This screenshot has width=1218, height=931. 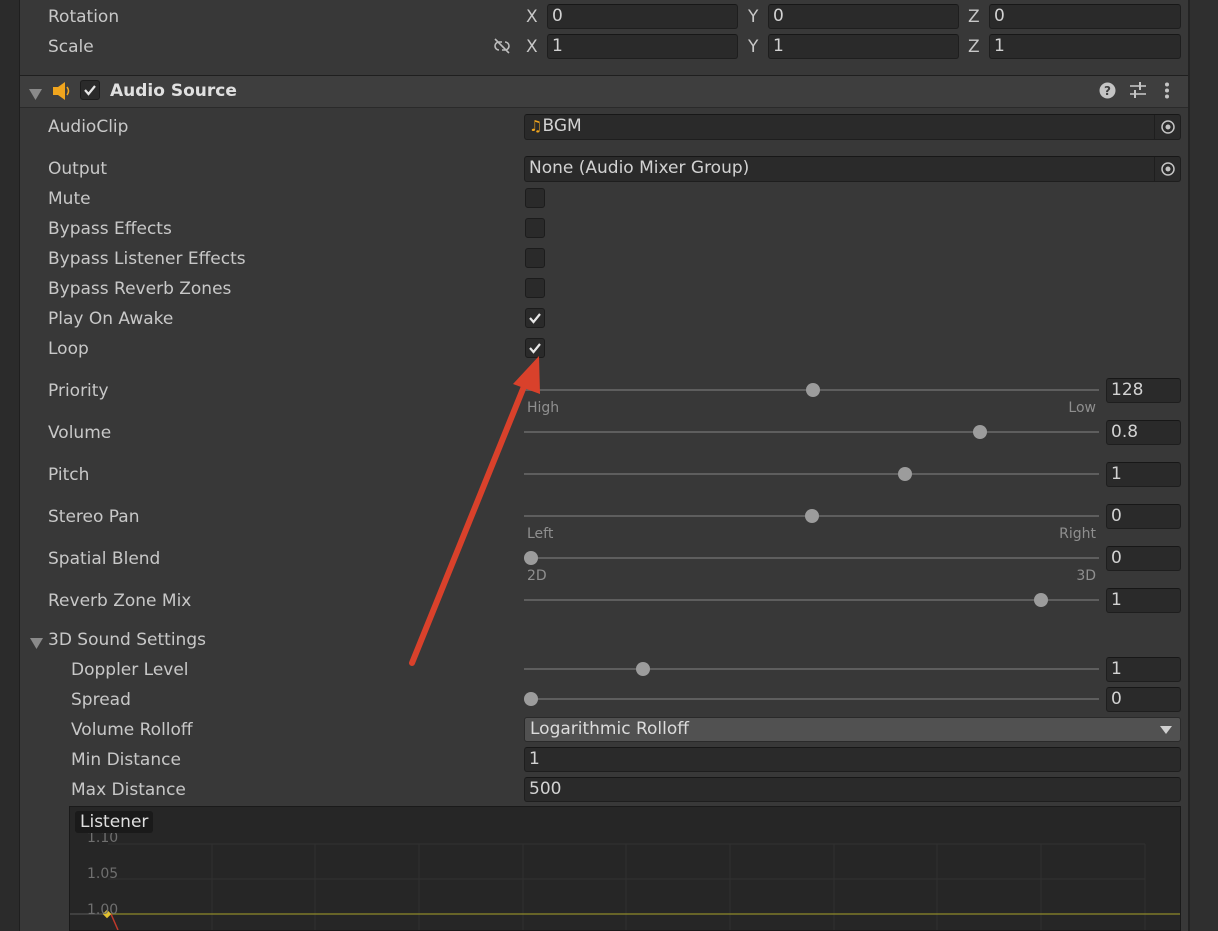 What do you see at coordinates (69, 199) in the screenshot?
I see `mute-label: Mute` at bounding box center [69, 199].